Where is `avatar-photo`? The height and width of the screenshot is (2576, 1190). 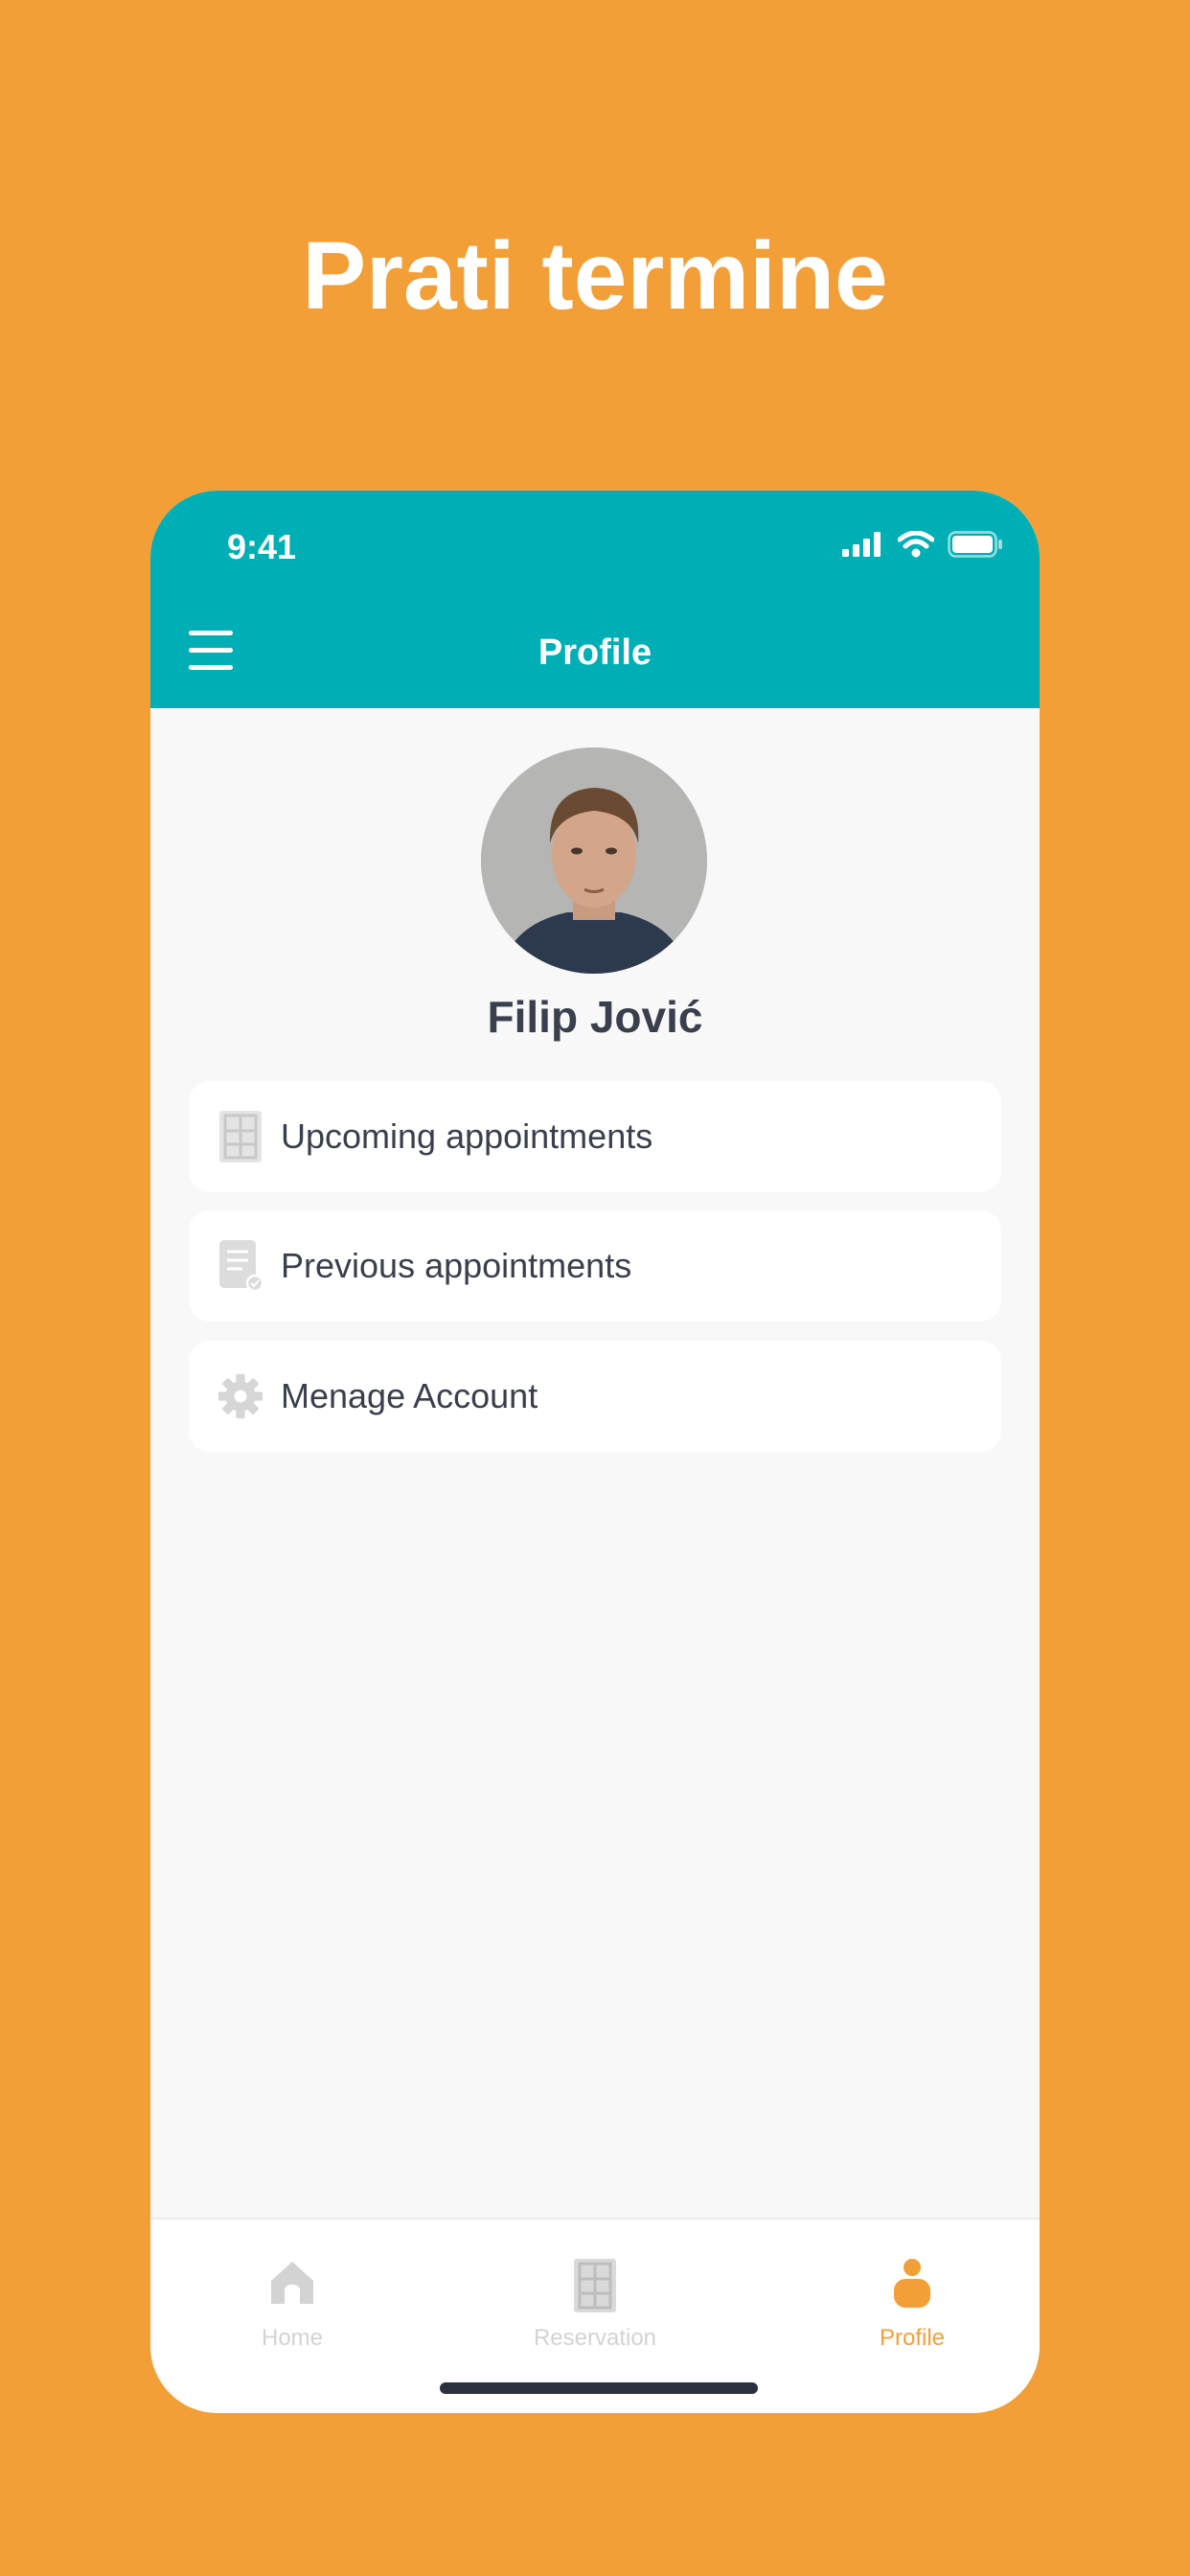
avatar-photo is located at coordinates (594, 861).